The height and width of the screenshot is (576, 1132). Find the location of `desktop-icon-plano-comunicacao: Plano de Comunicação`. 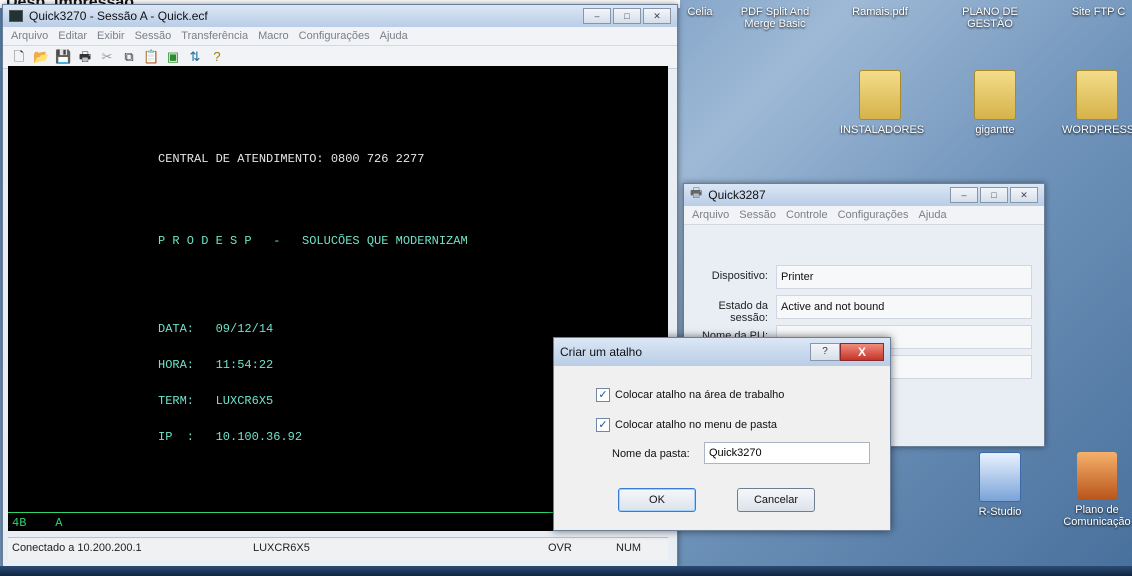

desktop-icon-plano-comunicacao: Plano de Comunicação is located at coordinates (1097, 490).